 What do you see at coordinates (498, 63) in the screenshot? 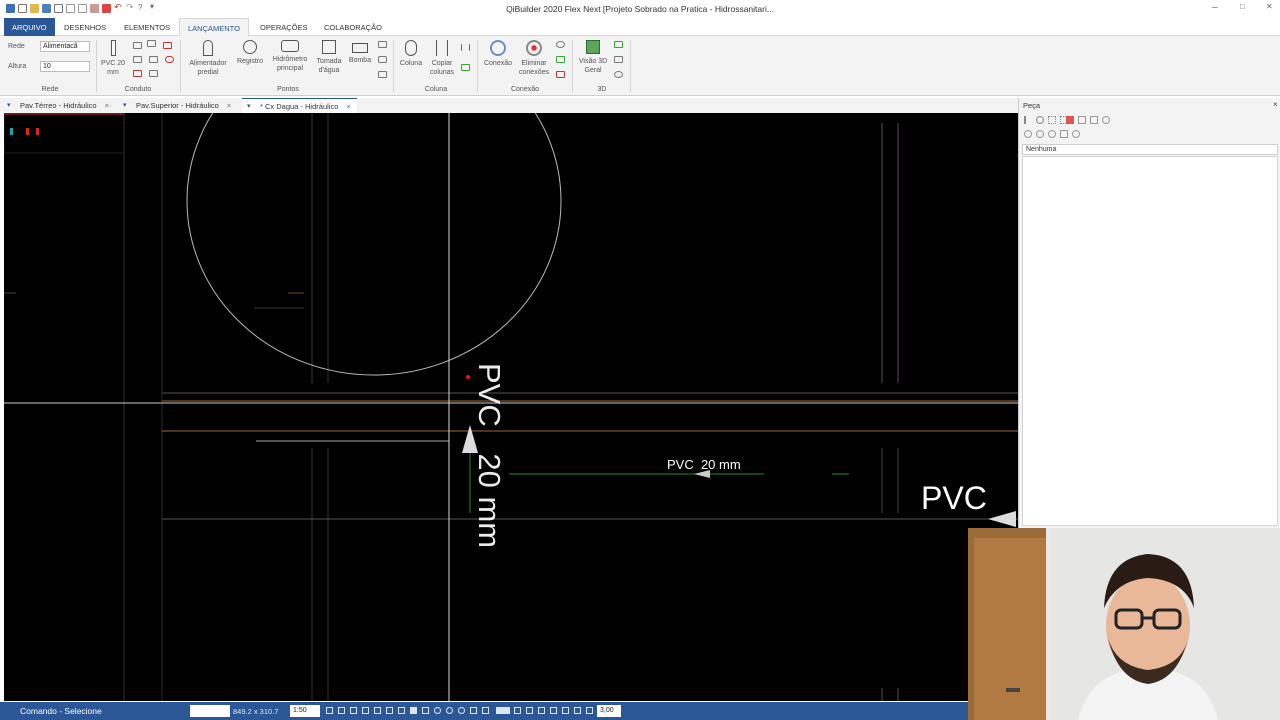
I see `conexao-label: Conexão` at bounding box center [498, 63].